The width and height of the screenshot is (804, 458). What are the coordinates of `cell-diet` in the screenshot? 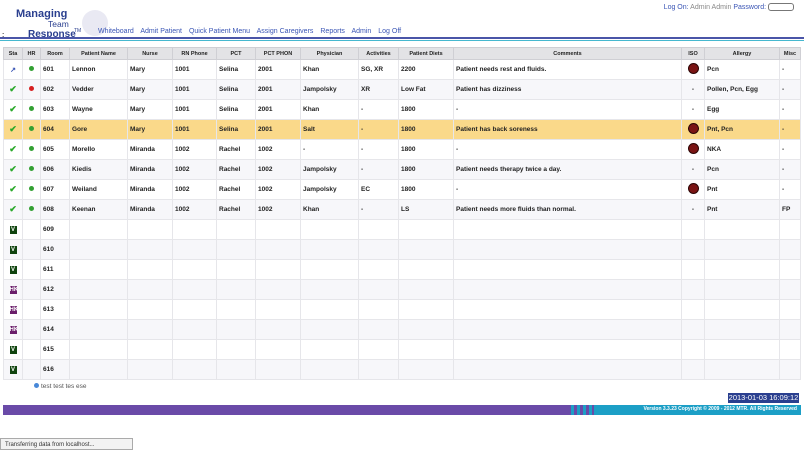 It's located at (426, 249).